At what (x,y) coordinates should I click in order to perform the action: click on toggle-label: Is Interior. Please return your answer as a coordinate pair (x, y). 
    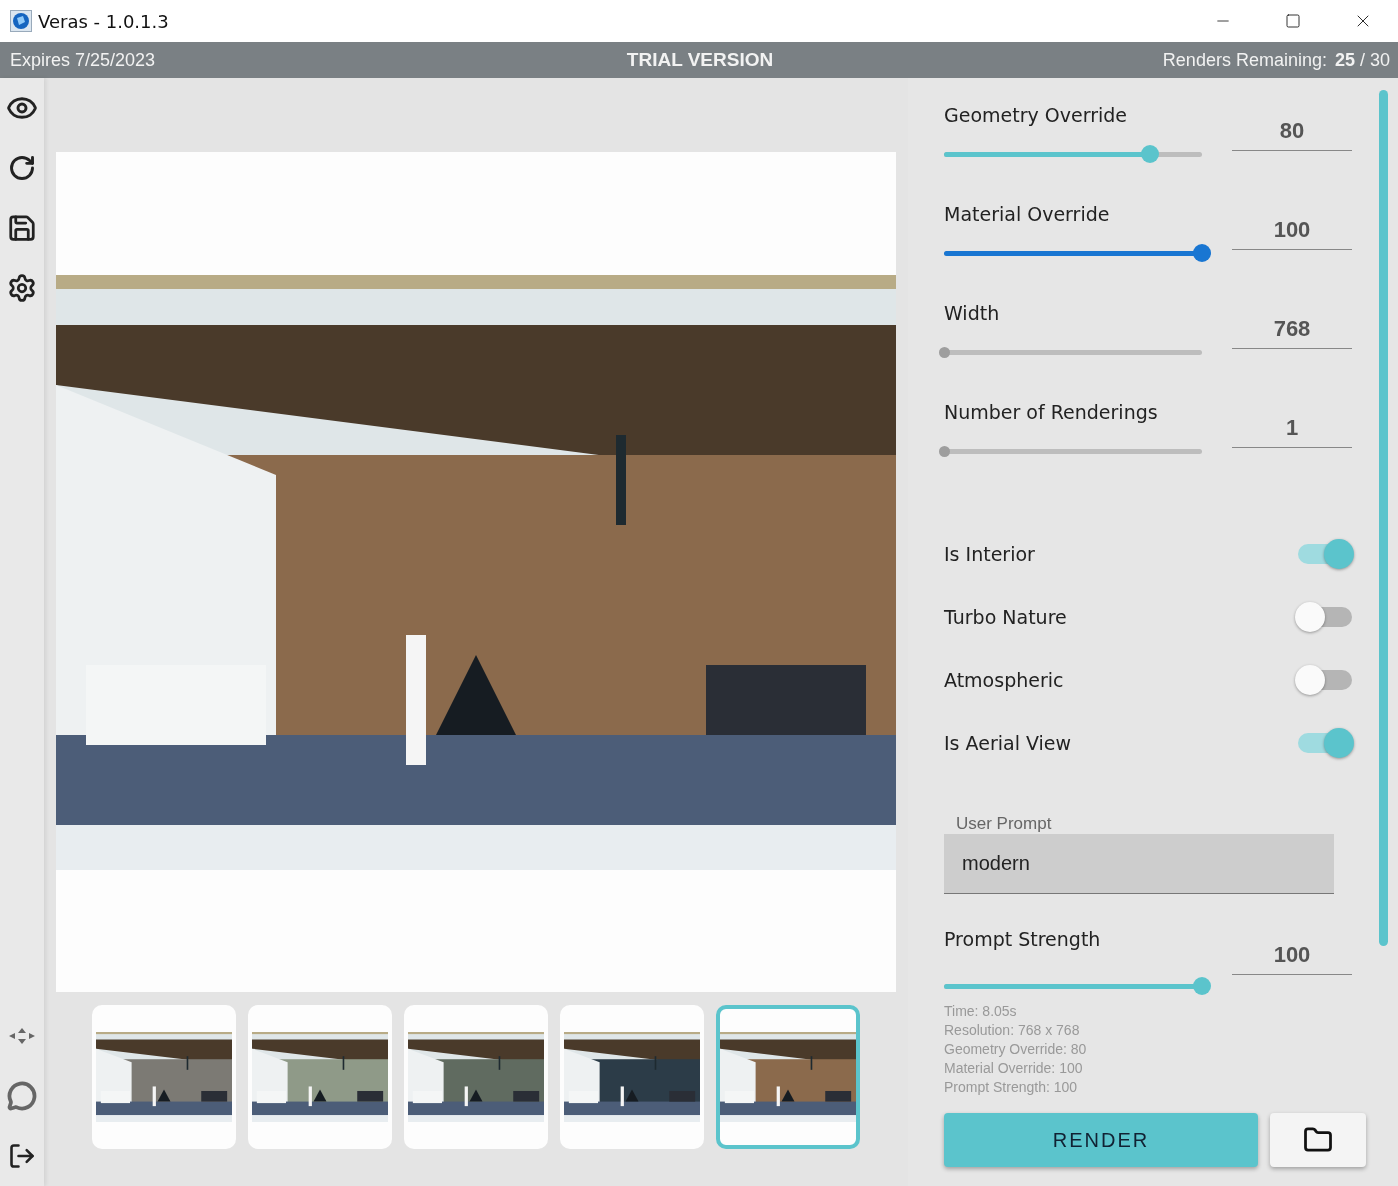
    Looking at the image, I should click on (989, 553).